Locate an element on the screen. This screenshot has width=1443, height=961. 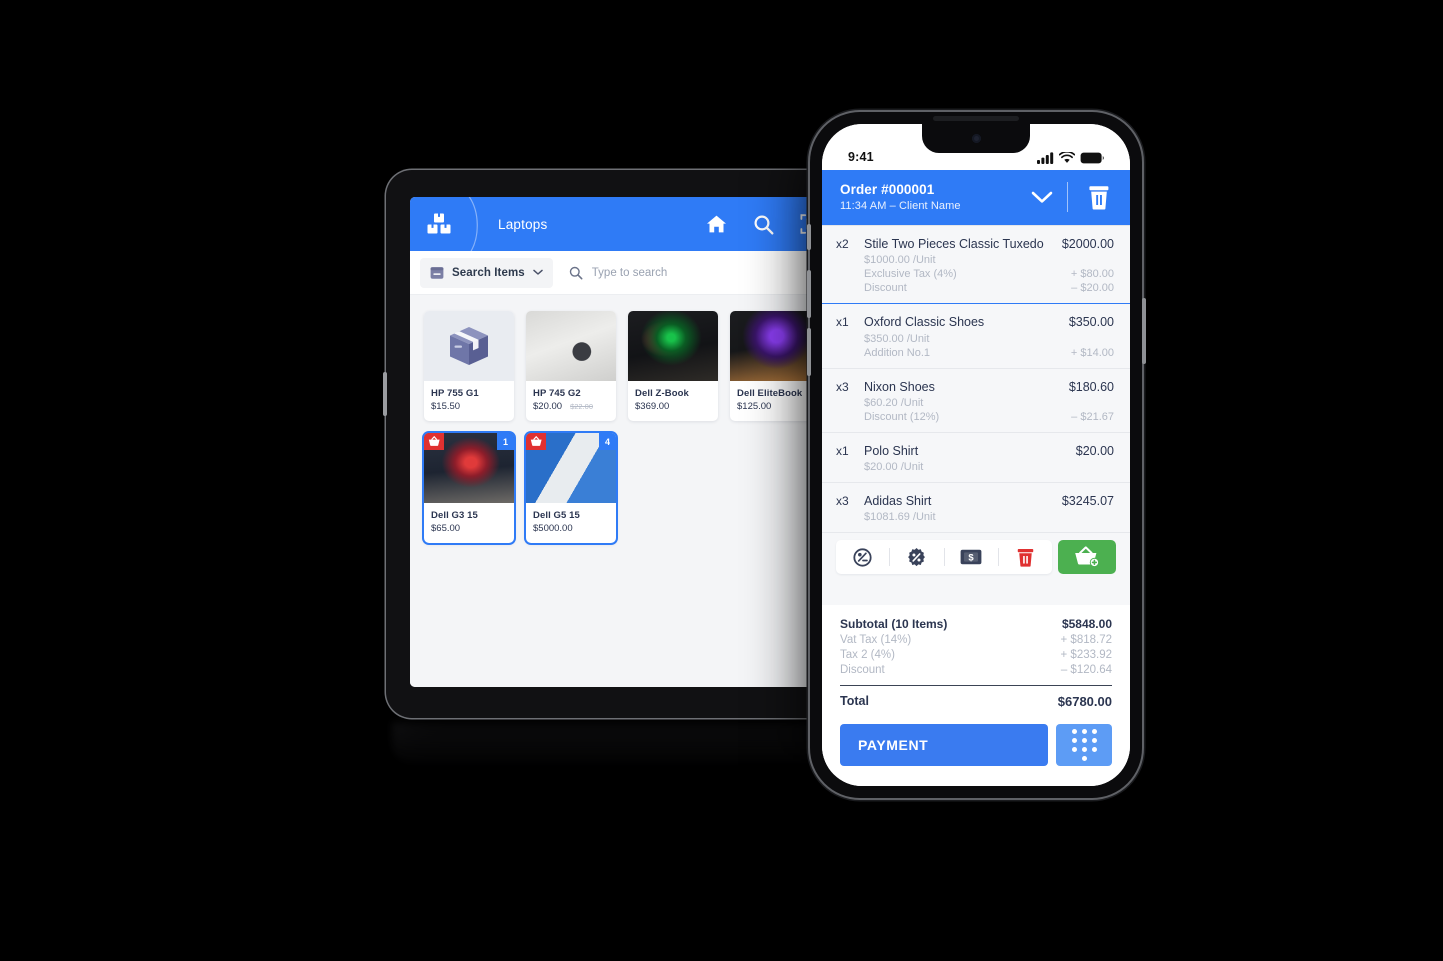
tablet-search-bar: Search Items Type to search is located at coordinates (622, 273).